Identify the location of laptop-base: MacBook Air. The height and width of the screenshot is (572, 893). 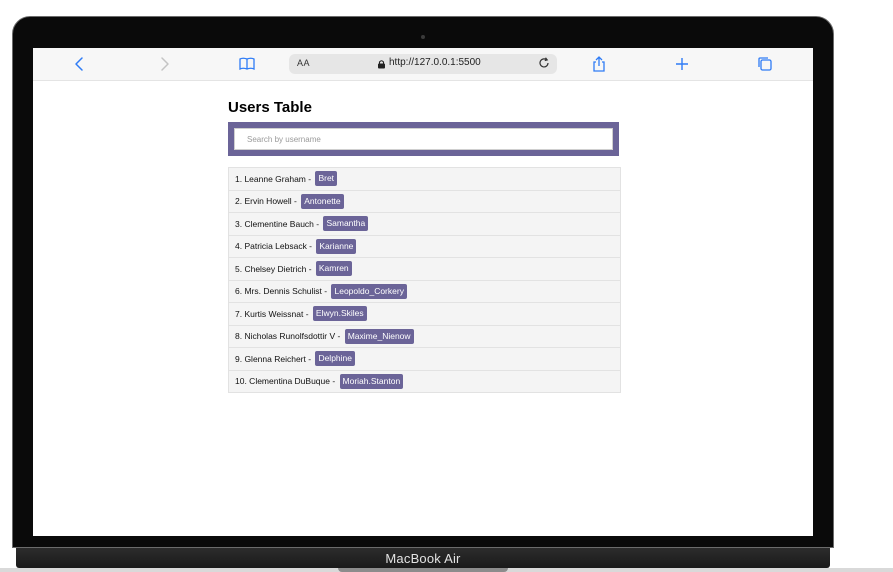
(423, 558).